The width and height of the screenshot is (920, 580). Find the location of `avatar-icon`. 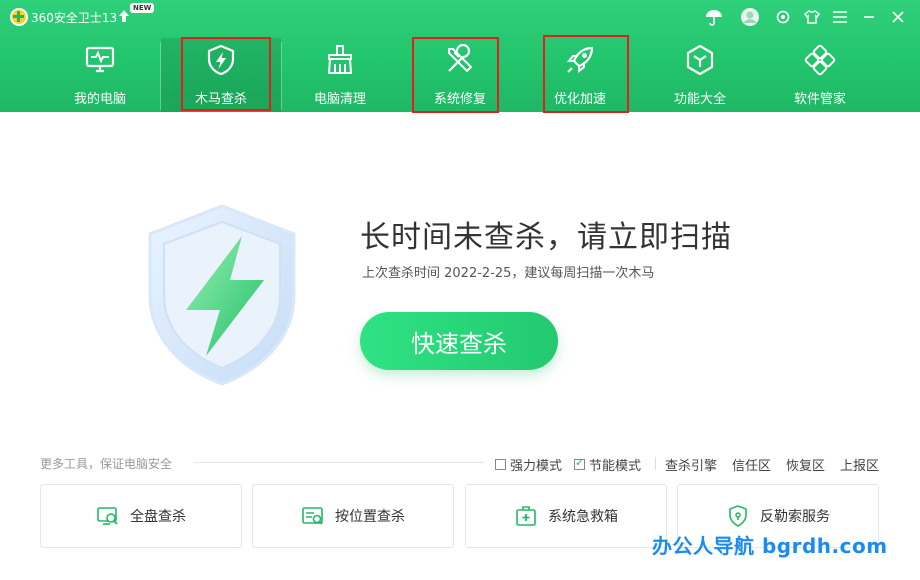

avatar-icon is located at coordinates (750, 17).